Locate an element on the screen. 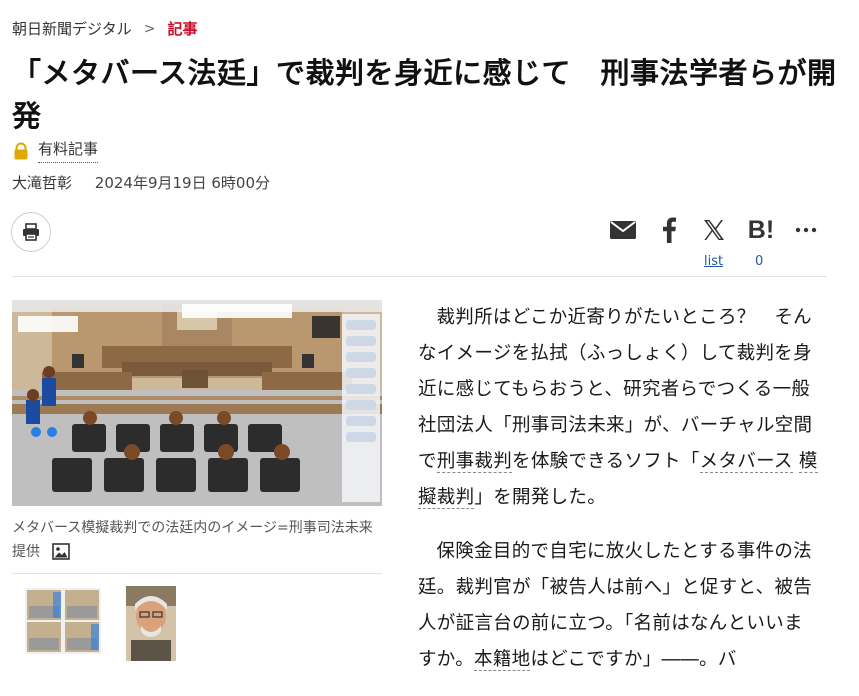  share-mail-button is located at coordinates (623, 230).